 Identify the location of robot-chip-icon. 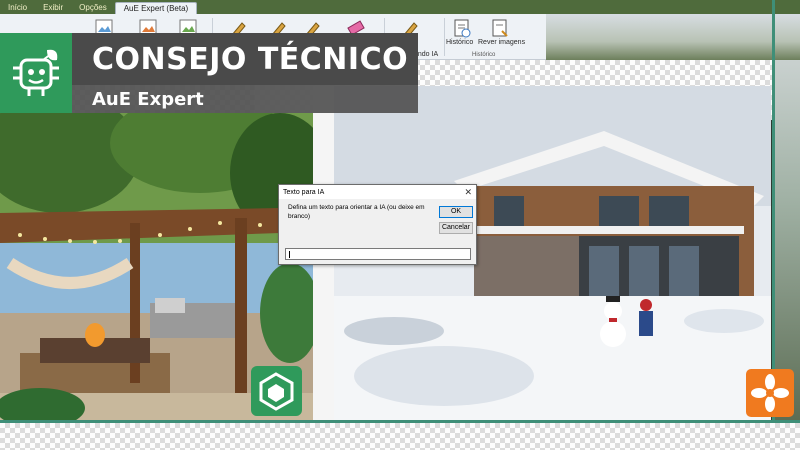
(36, 72).